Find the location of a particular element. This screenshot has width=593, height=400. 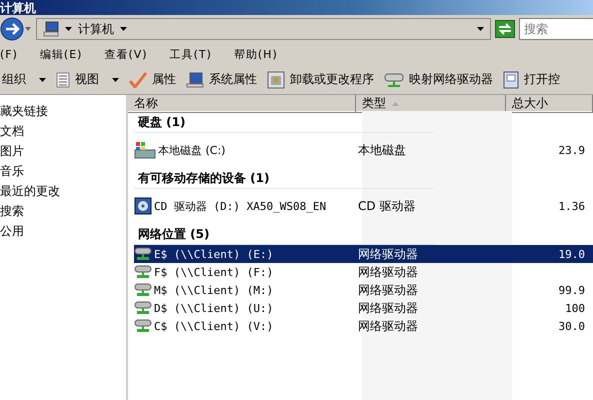

drive-type: CD 驱动器 is located at coordinates (386, 206).